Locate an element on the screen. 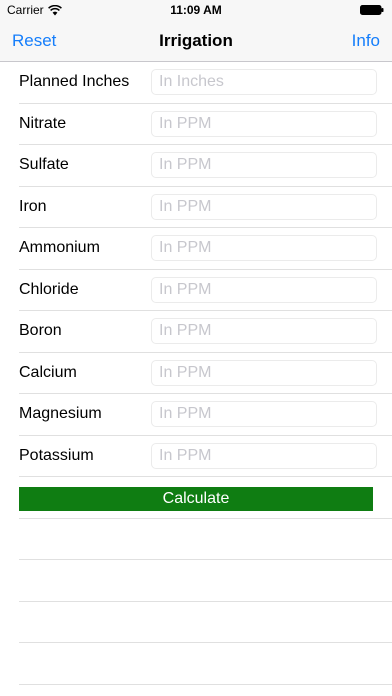 The width and height of the screenshot is (392, 696). magnesium-input is located at coordinates (264, 414).